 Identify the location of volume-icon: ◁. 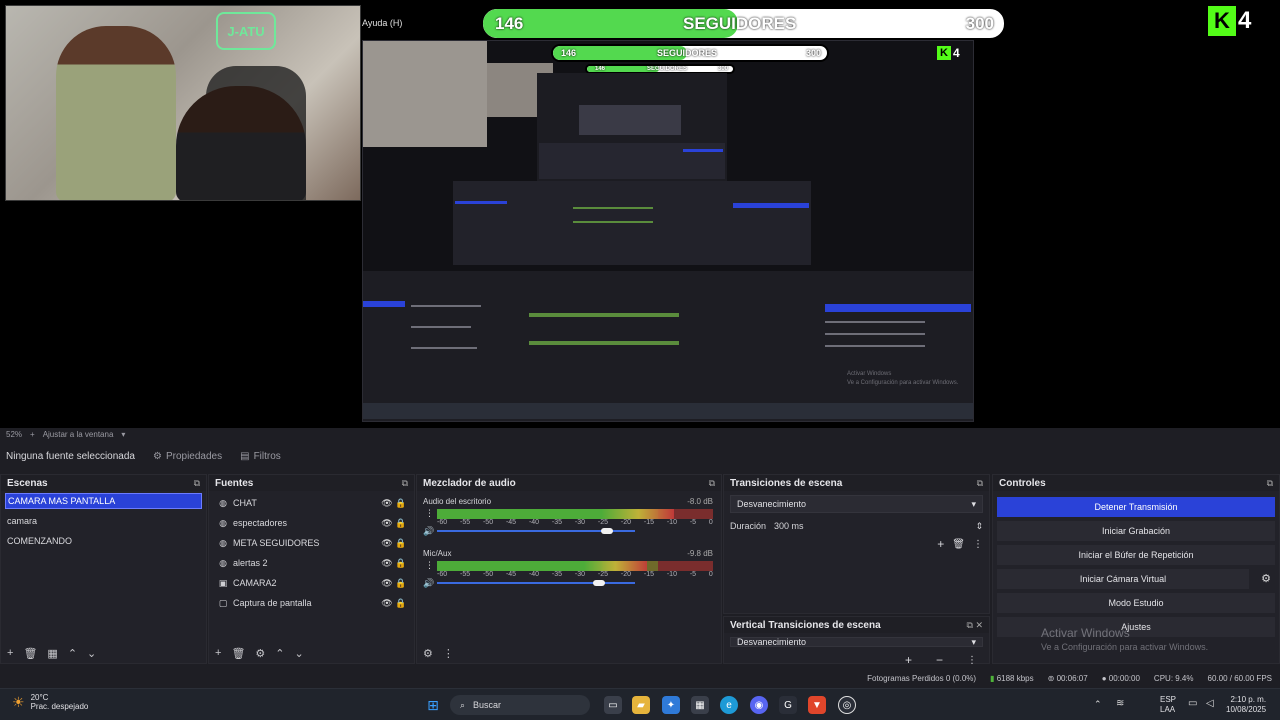
(1210, 703).